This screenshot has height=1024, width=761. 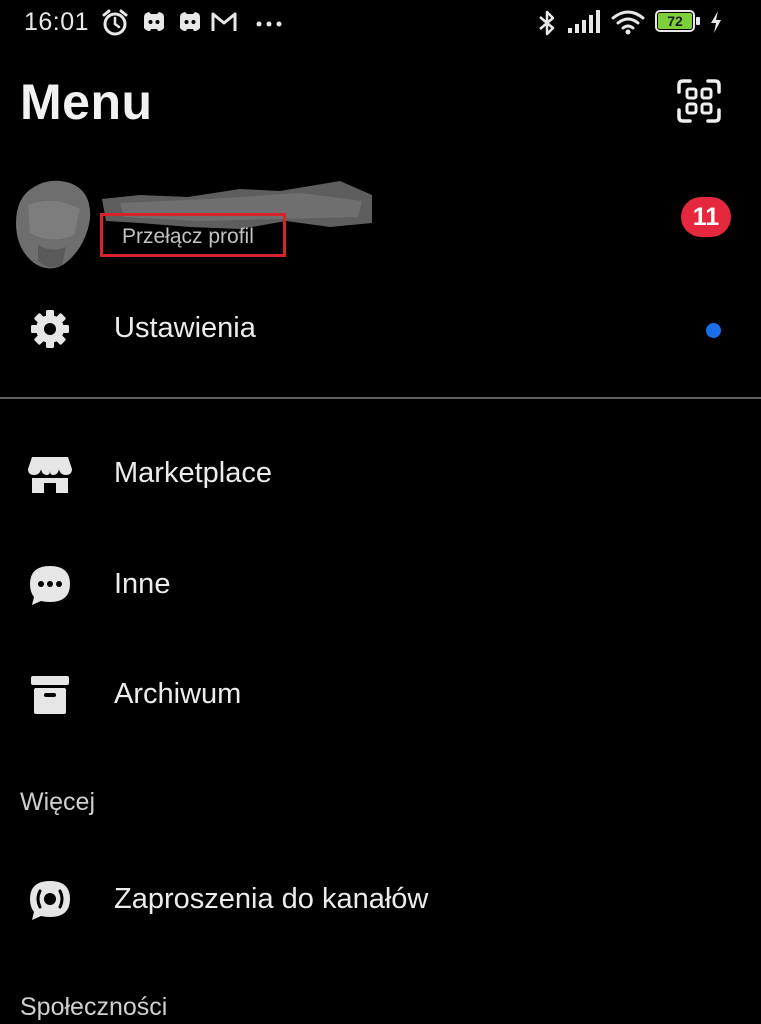 What do you see at coordinates (58, 802) in the screenshot?
I see `section-header-more: Więcej` at bounding box center [58, 802].